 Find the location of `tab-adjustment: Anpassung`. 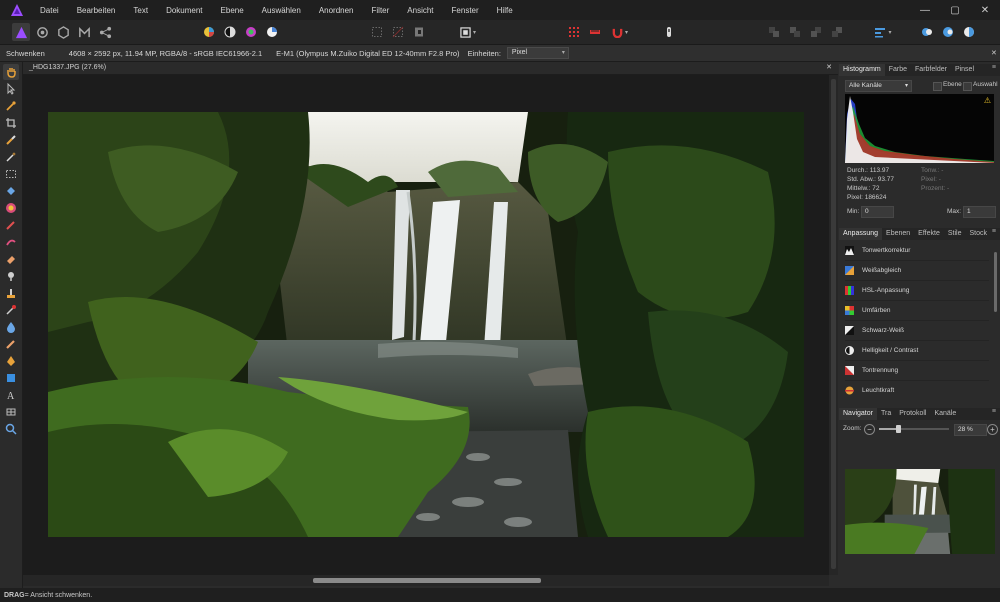

tab-adjustment: Anpassung is located at coordinates (861, 234).